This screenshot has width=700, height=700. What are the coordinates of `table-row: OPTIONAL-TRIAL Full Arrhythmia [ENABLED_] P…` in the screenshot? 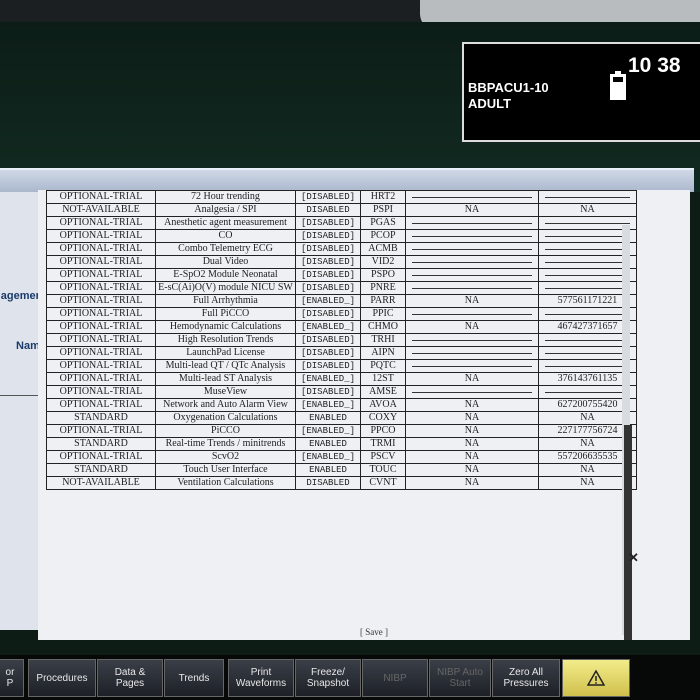 It's located at (341, 301).